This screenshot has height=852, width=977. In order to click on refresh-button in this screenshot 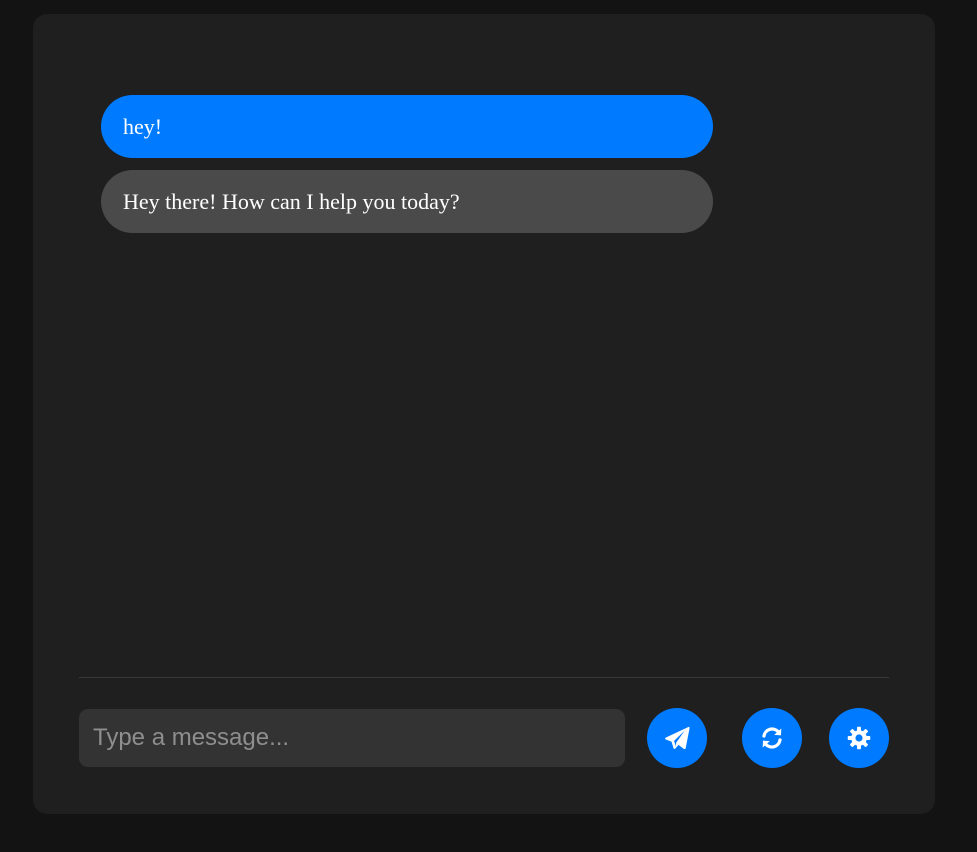, I will do `click(772, 738)`.